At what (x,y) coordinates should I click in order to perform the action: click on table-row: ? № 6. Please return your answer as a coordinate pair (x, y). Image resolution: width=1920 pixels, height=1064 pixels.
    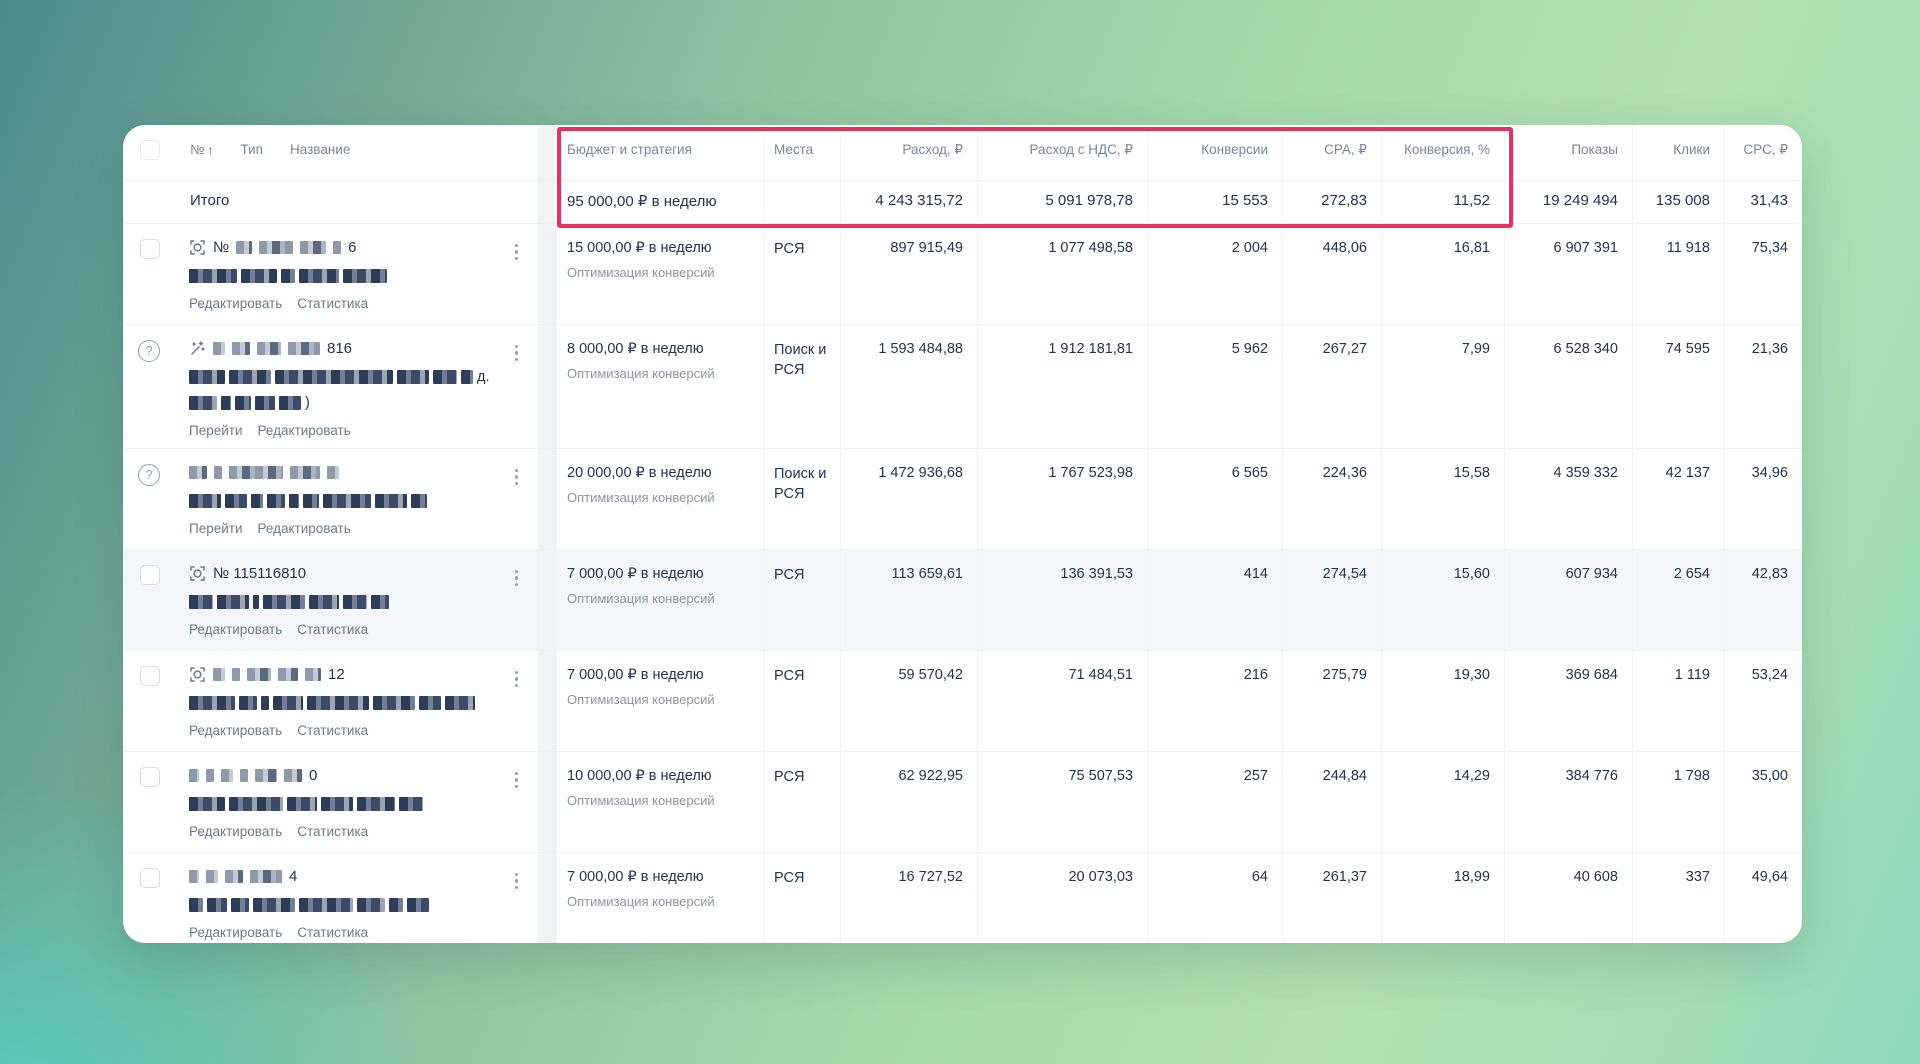
    Looking at the image, I should click on (962, 274).